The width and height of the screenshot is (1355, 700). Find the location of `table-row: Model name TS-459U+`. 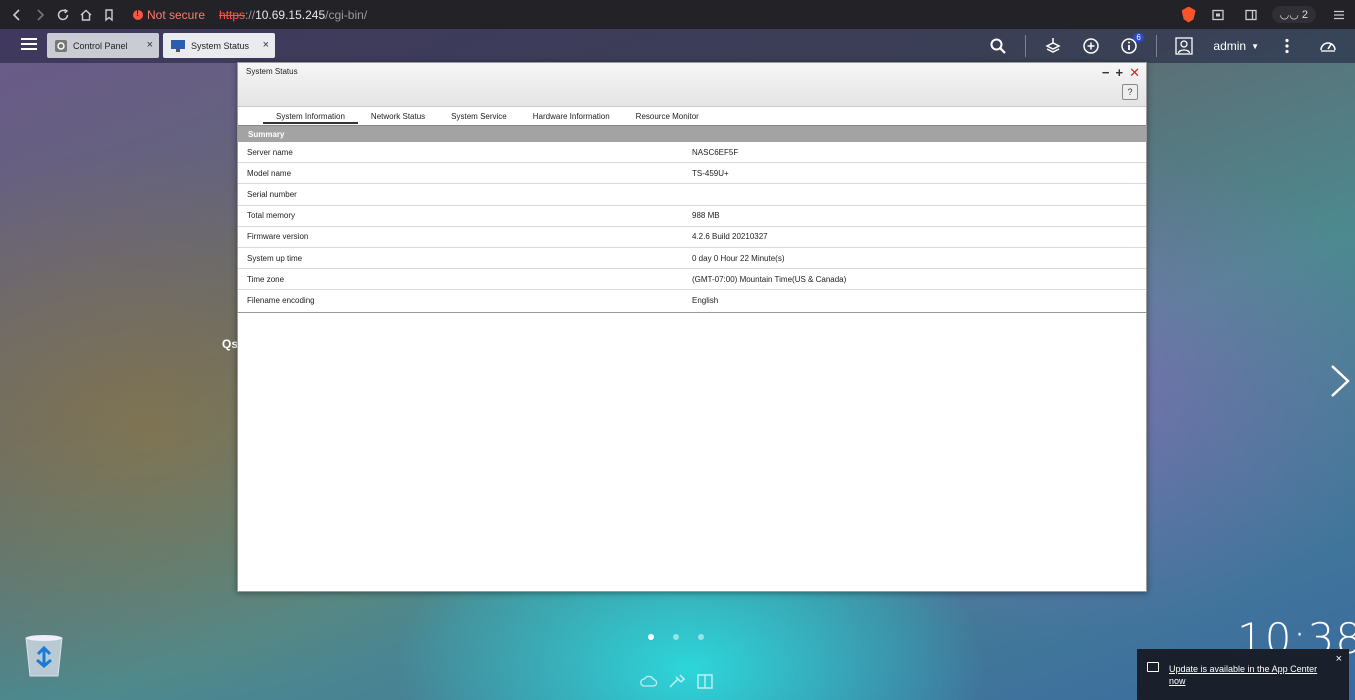

table-row: Model name TS-459U+ is located at coordinates (692, 174).